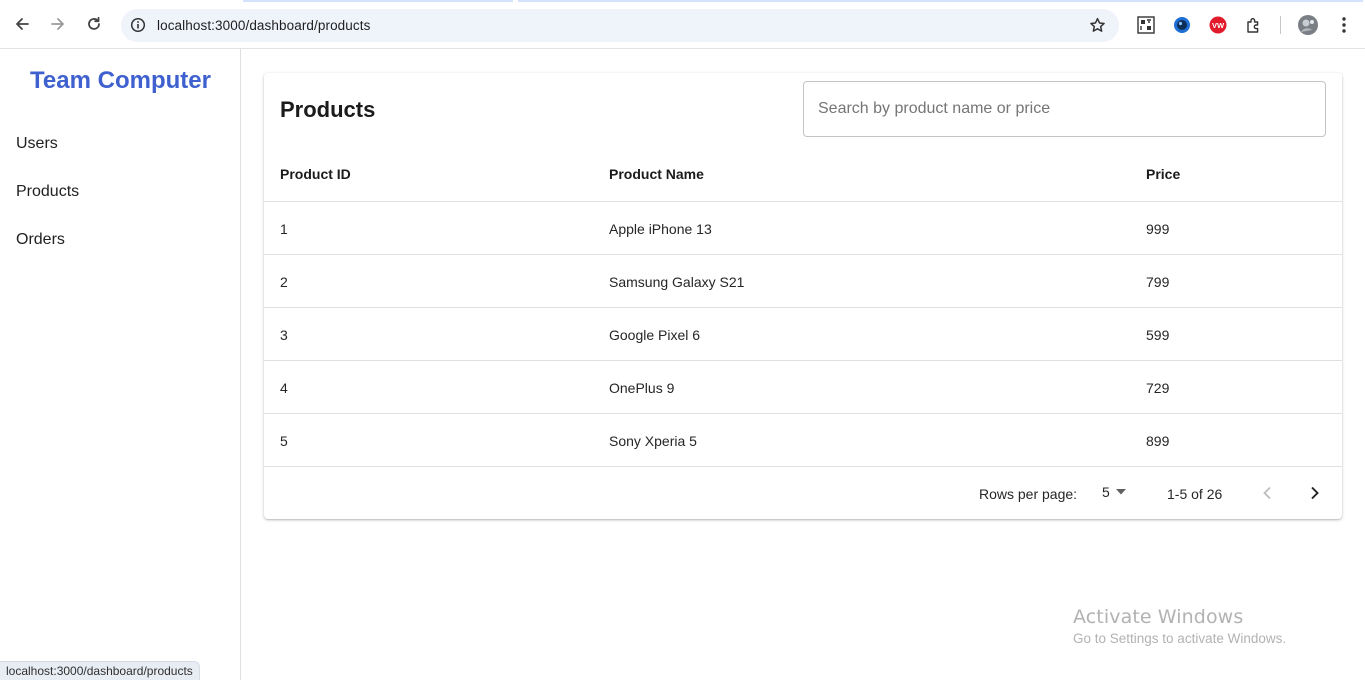 The height and width of the screenshot is (680, 1365). I want to click on cell-product-id: 2, so click(284, 282).